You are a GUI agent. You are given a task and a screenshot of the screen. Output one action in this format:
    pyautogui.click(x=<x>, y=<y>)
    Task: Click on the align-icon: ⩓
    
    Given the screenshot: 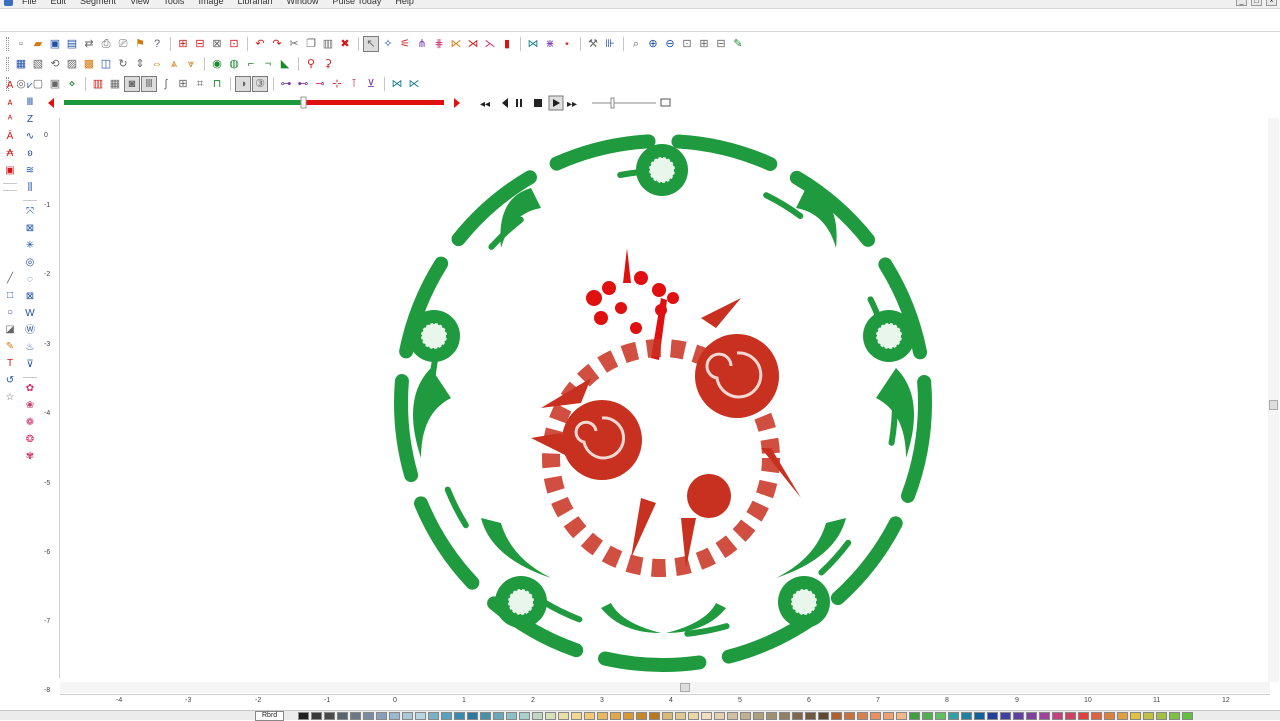 What is the action you would take?
    pyautogui.click(x=174, y=64)
    